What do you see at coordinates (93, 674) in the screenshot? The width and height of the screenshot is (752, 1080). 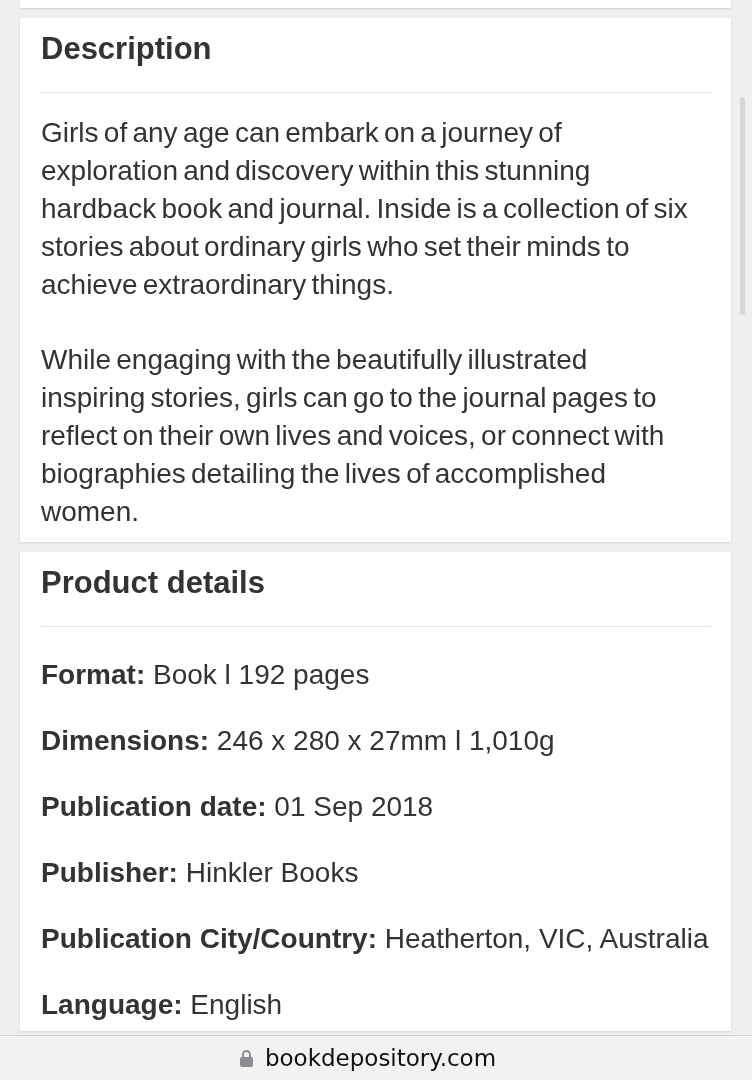 I see `detail-label: Format:` at bounding box center [93, 674].